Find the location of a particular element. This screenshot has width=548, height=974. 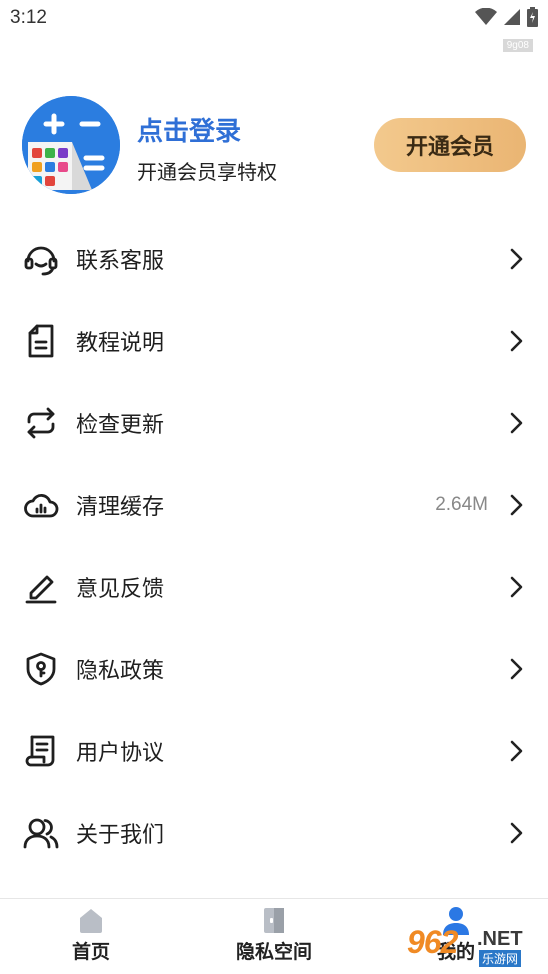

document-icon is located at coordinates (41, 341).